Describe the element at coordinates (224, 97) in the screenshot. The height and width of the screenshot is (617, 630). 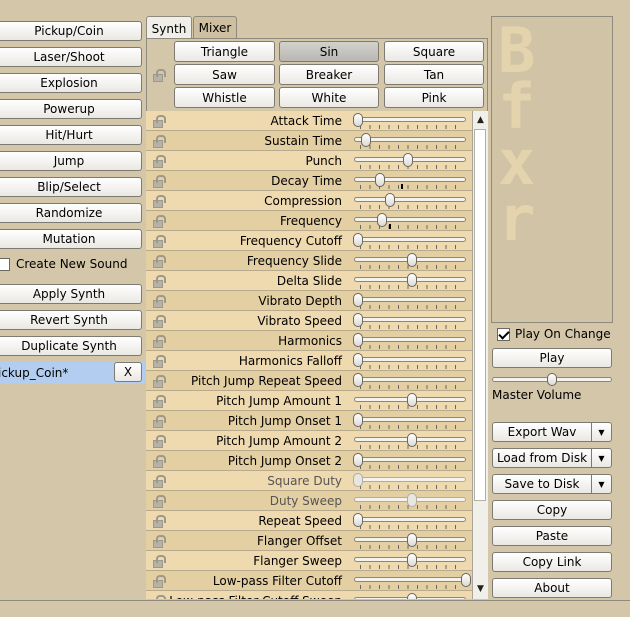
I see `waveform-whistle-button: Whistle` at that location.